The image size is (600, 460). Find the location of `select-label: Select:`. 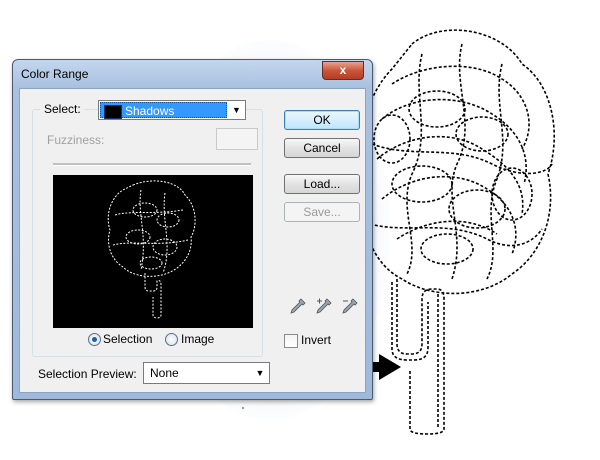

select-label: Select: is located at coordinates (62, 109).